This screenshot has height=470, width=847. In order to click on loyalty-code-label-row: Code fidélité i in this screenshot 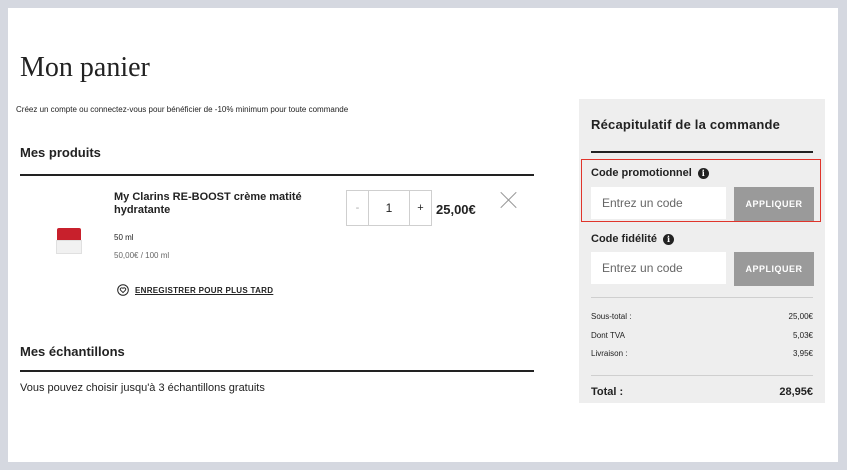, I will do `click(633, 239)`.